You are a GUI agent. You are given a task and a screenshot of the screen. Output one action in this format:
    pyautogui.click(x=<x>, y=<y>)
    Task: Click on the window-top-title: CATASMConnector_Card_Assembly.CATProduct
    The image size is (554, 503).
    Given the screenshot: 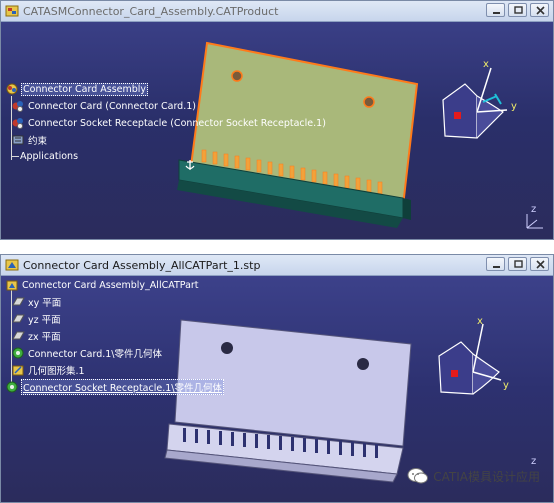 What is the action you would take?
    pyautogui.click(x=151, y=11)
    